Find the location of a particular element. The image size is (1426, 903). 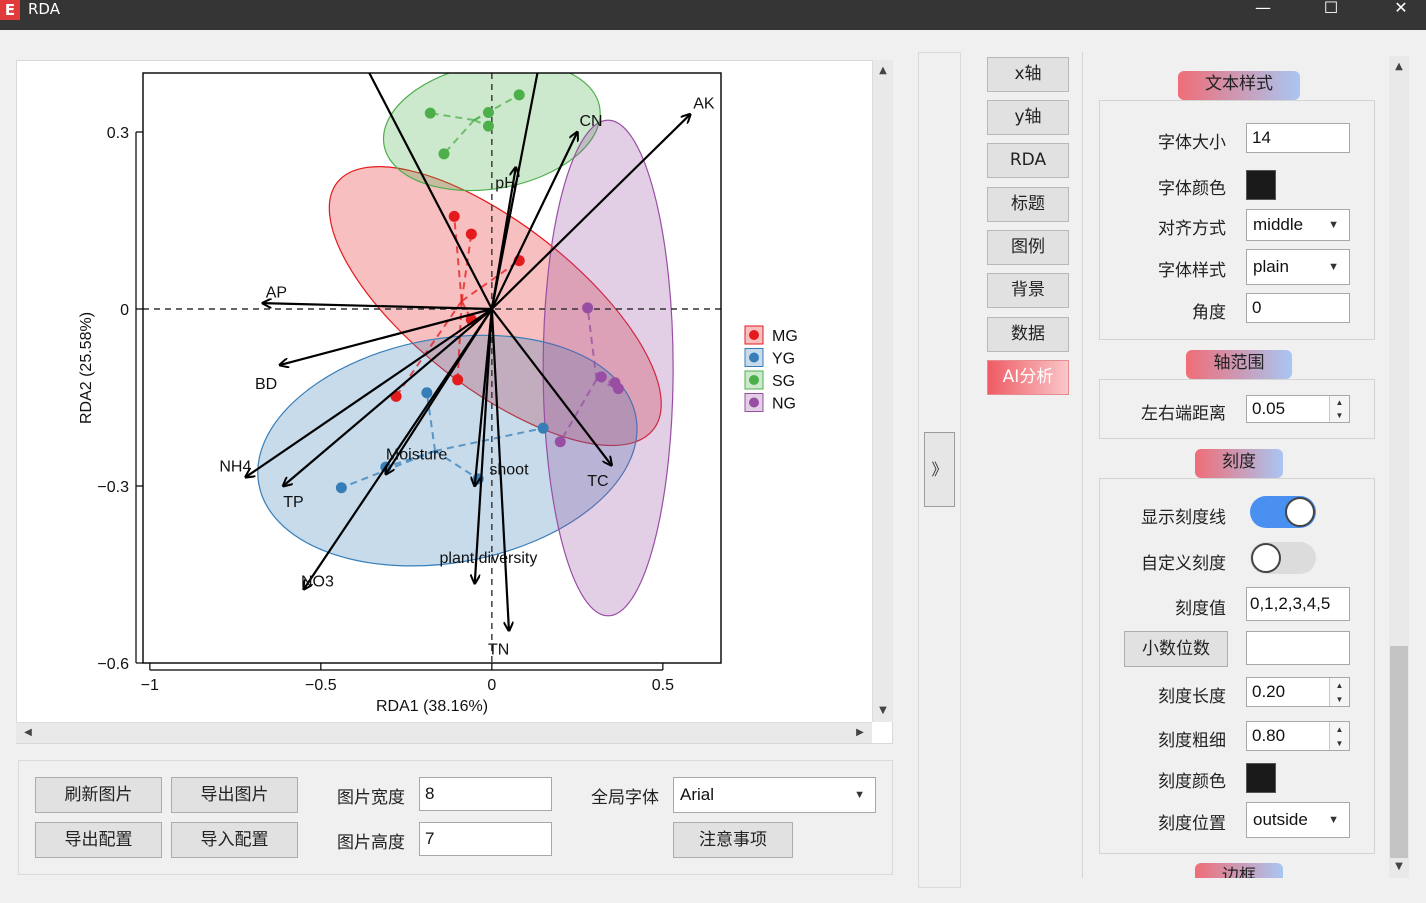

tab-x-axis: x轴 is located at coordinates (1028, 74).